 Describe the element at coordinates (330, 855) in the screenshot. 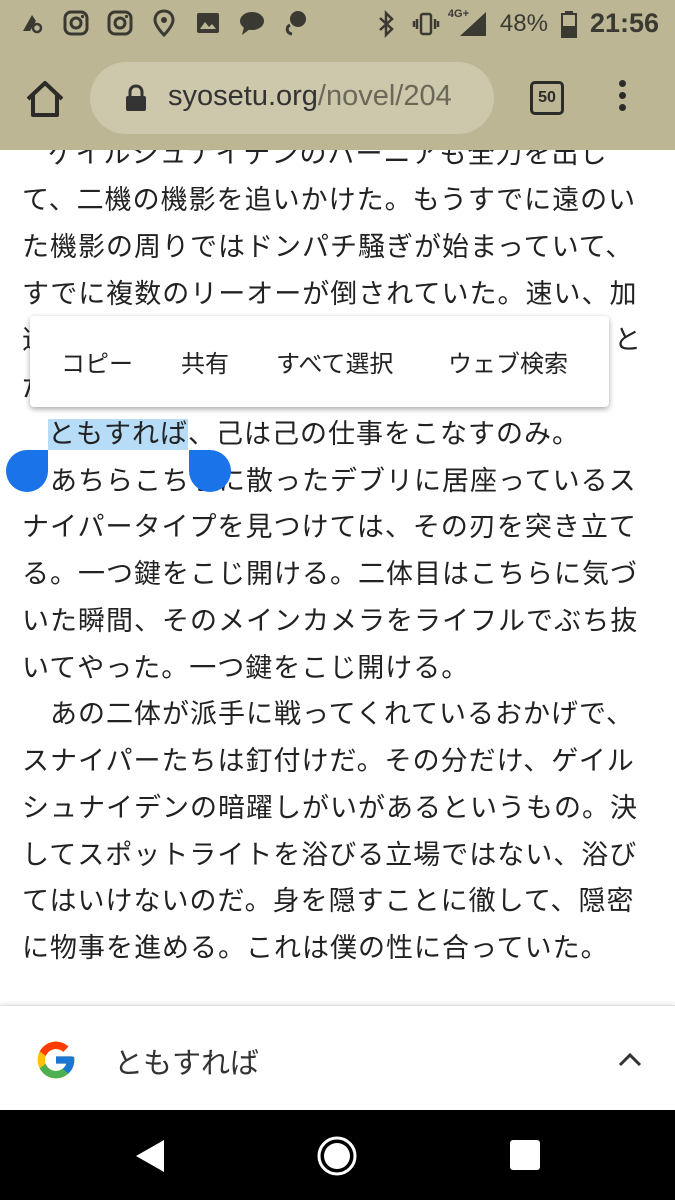

I see `text-line: してスポットライトを浴びる立場ではない、浴び` at that location.